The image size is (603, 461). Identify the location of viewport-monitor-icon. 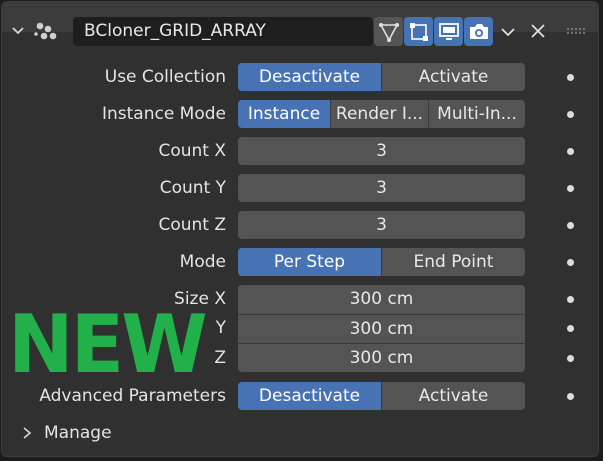
(448, 31).